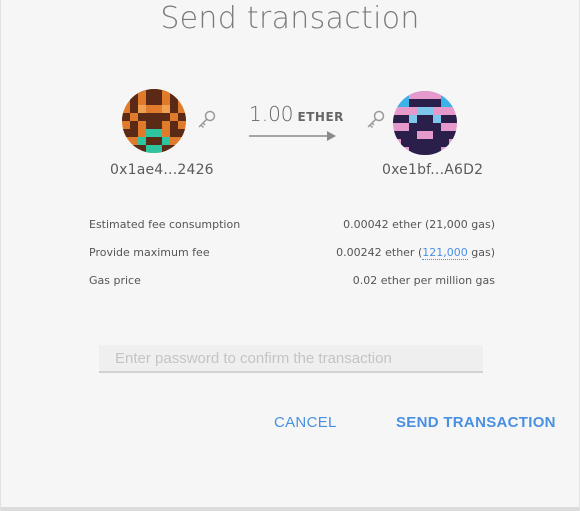  Describe the element at coordinates (376, 119) in the screenshot. I see `recipient-key-icon` at that location.